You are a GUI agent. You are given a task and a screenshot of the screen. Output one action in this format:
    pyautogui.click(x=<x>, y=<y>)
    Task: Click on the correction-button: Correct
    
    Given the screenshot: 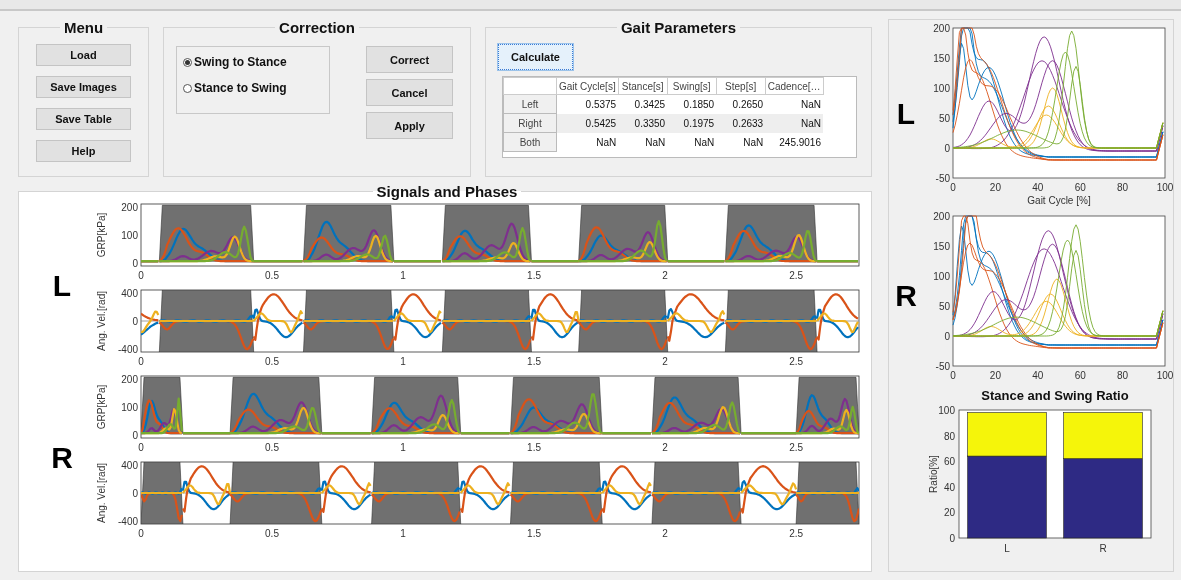 What is the action you would take?
    pyautogui.click(x=409, y=59)
    